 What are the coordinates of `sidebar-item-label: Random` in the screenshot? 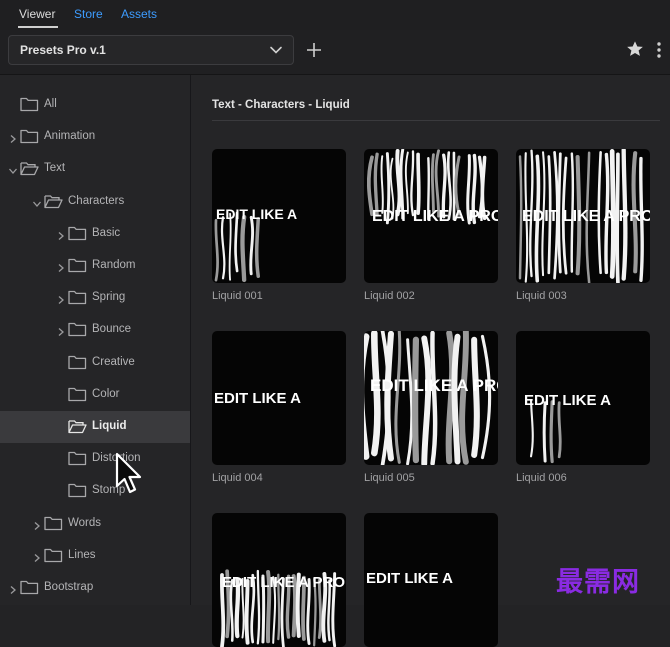 It's located at (114, 265).